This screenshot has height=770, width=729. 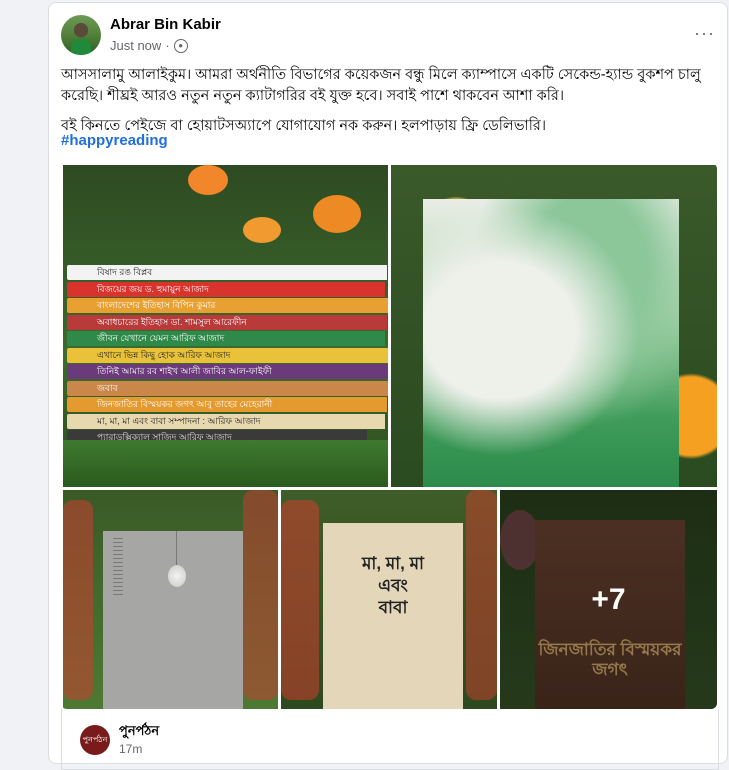 I want to click on book-spine: মা, মা, মা এবং বাবা সম্পাদনা : আরিফ আজাদ, so click(x=226, y=421).